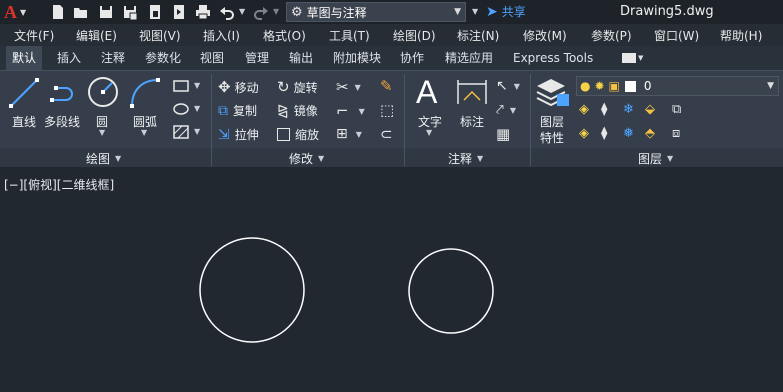 The height and width of the screenshot is (392, 783). What do you see at coordinates (451, 291) in the screenshot?
I see `drawn-circle-right` at bounding box center [451, 291].